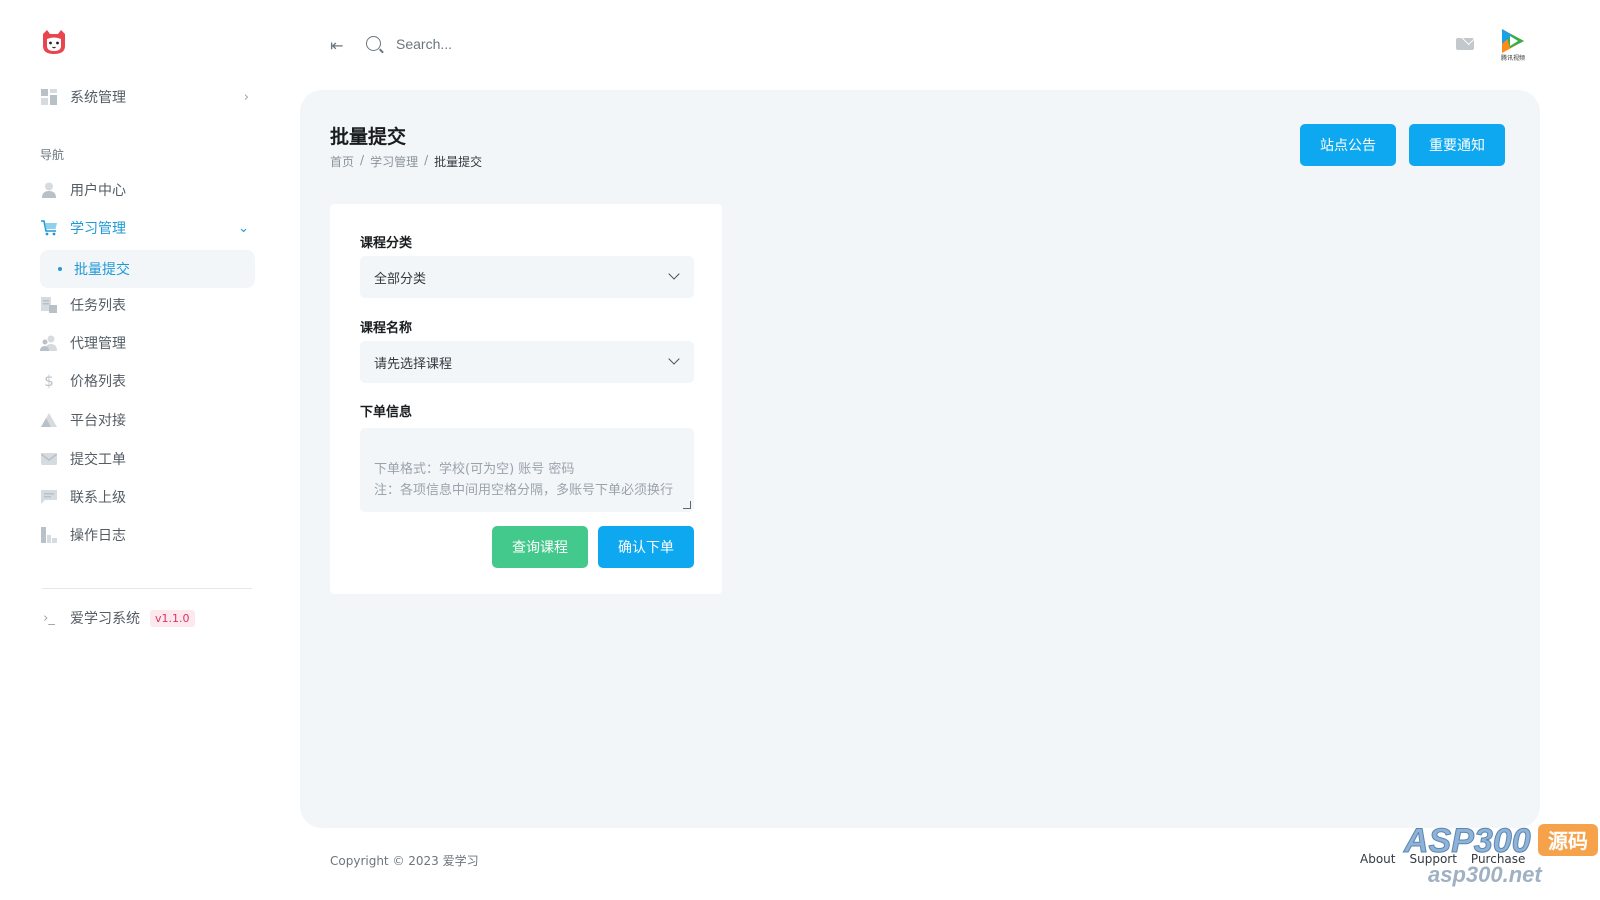  What do you see at coordinates (1465, 44) in the screenshot?
I see `notifications-mail-icon` at bounding box center [1465, 44].